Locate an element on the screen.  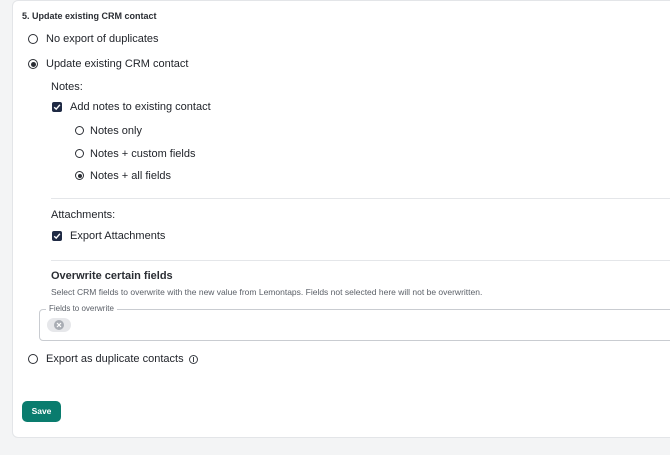
radio-export-duplicates-label: Export as duplicate contacts is located at coordinates (115, 359).